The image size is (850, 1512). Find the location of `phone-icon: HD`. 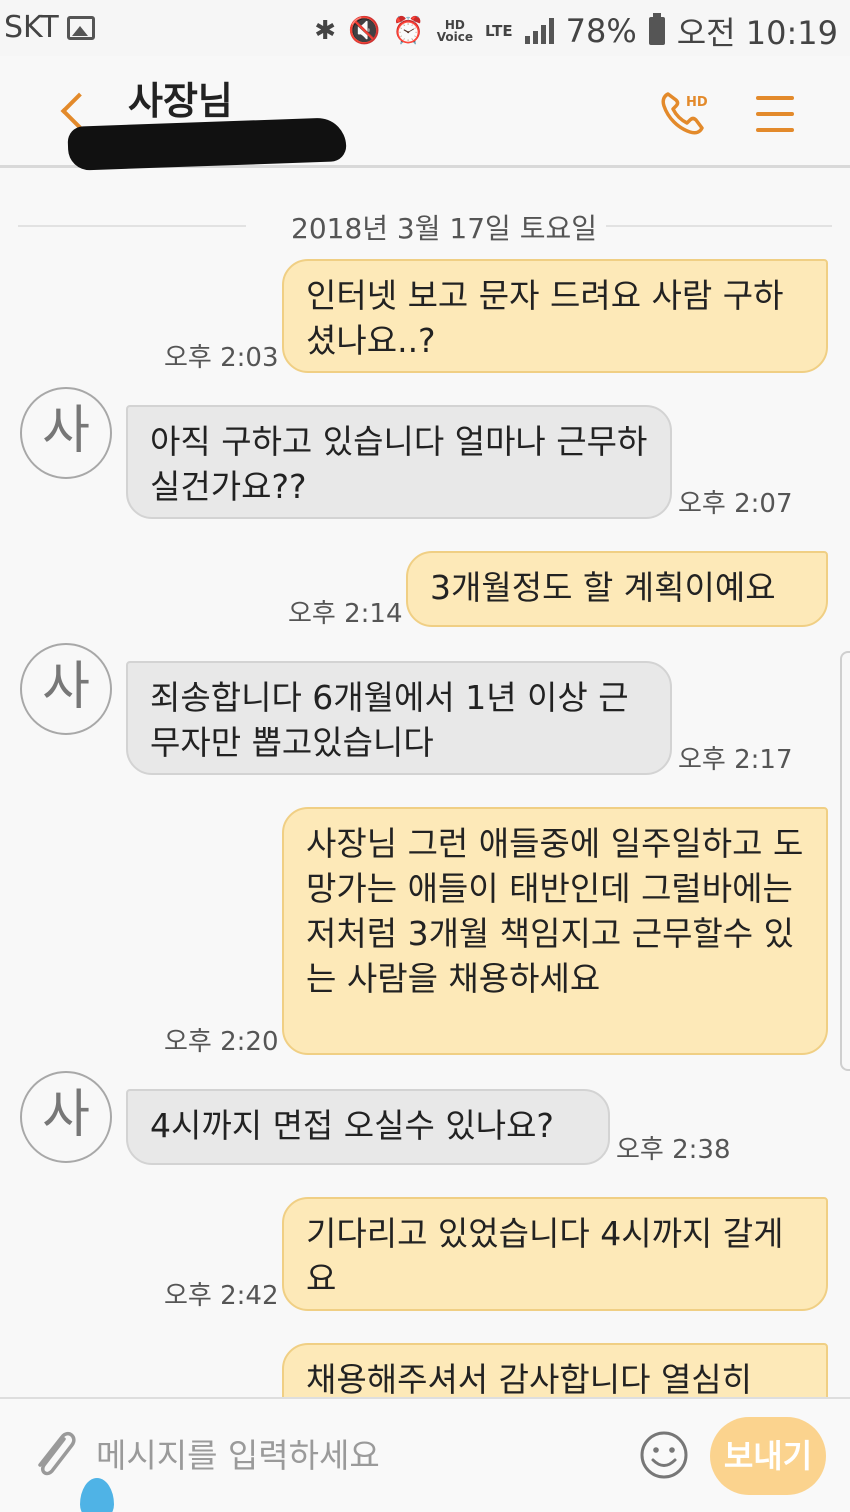

phone-icon: HD is located at coordinates (684, 113).